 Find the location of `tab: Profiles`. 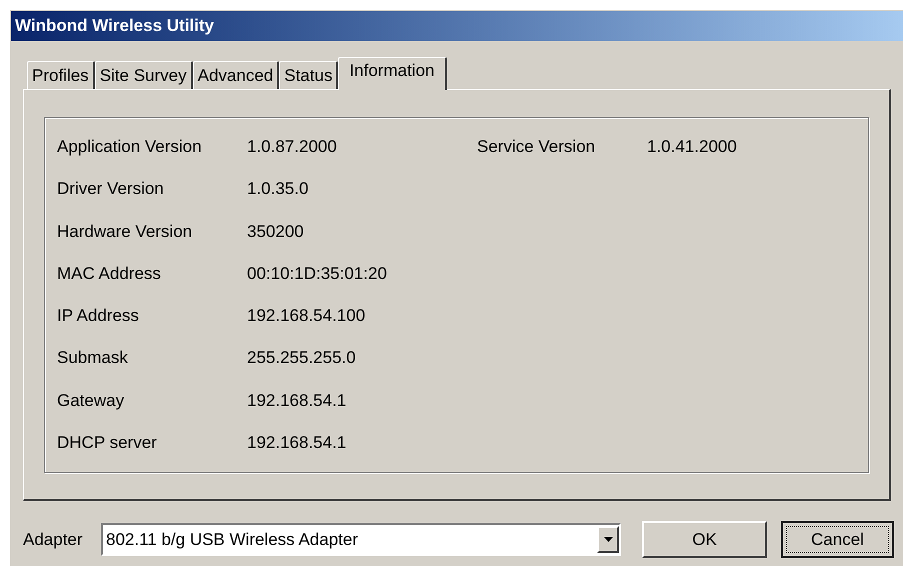

tab: Profiles is located at coordinates (61, 75).